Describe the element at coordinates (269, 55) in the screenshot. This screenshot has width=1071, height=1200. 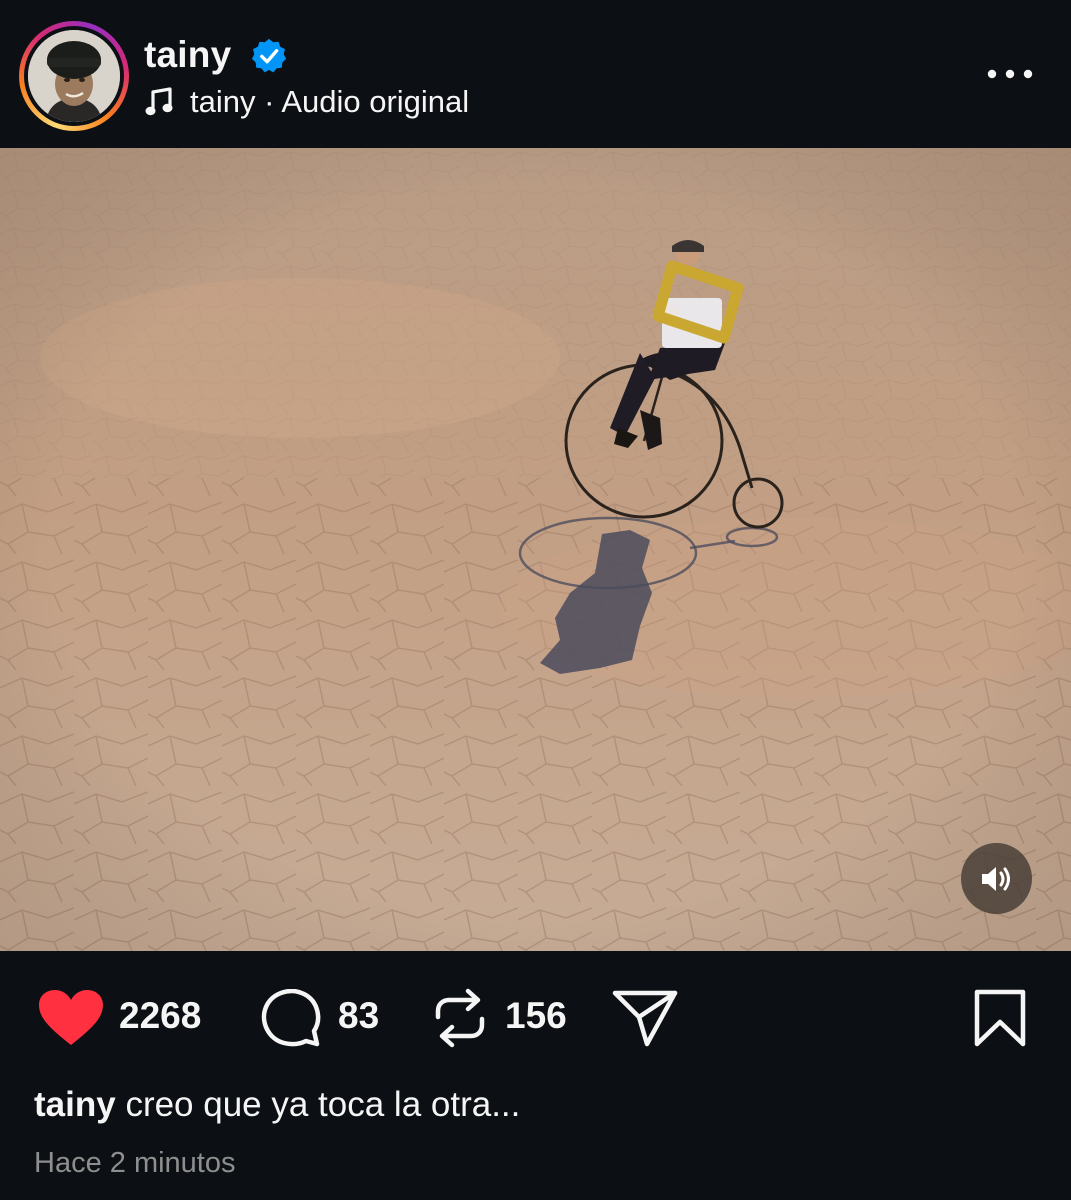
I see `verified-badge-icon` at that location.